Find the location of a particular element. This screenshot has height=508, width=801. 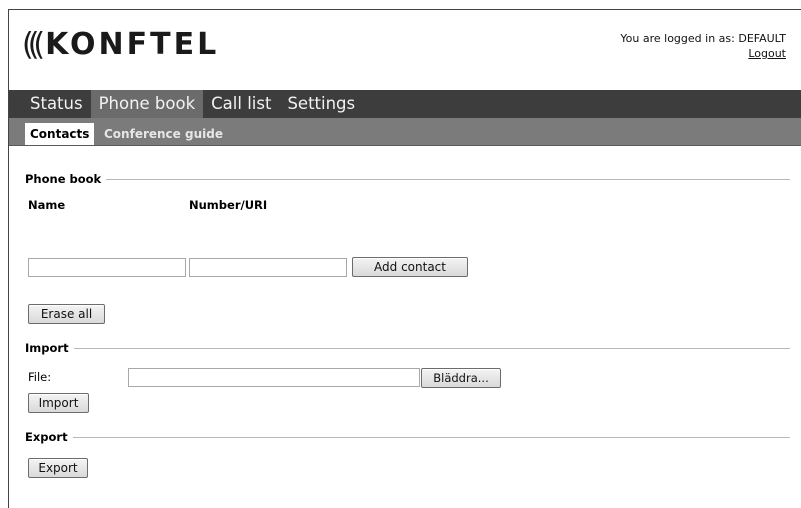

import-legend-label: Import is located at coordinates (47, 348).